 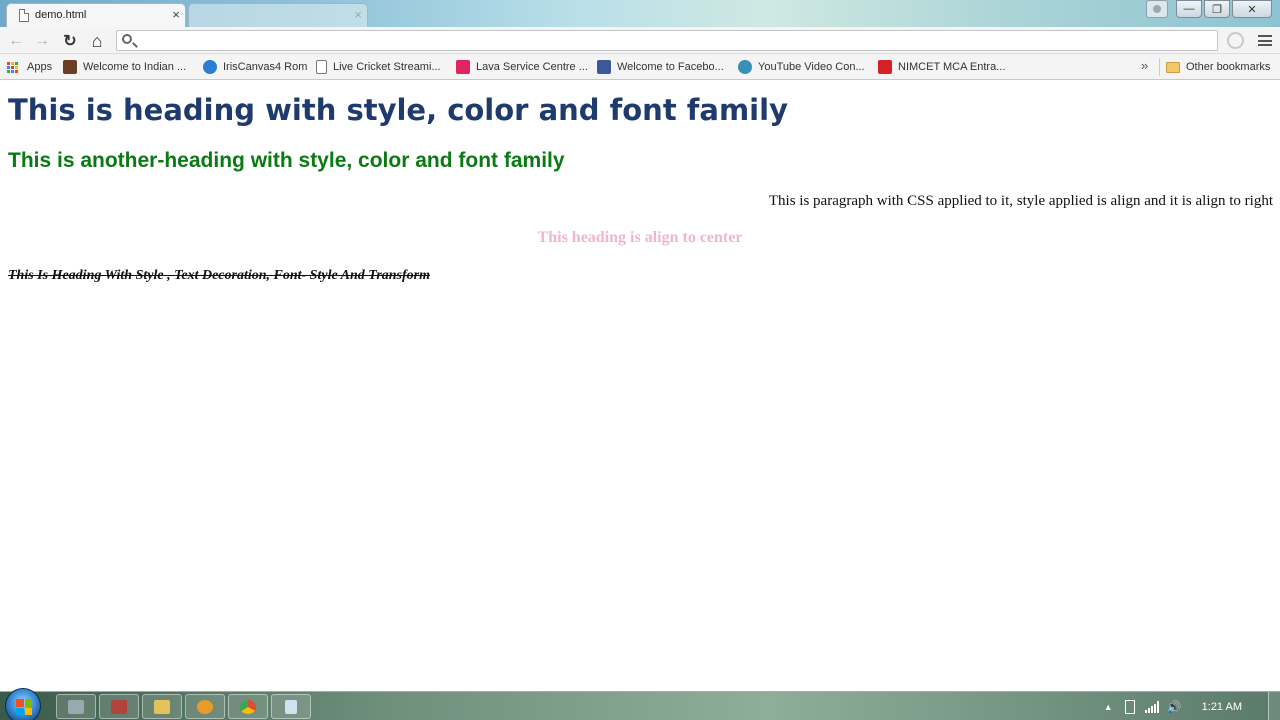 What do you see at coordinates (745, 67) in the screenshot?
I see `converter-icon` at bounding box center [745, 67].